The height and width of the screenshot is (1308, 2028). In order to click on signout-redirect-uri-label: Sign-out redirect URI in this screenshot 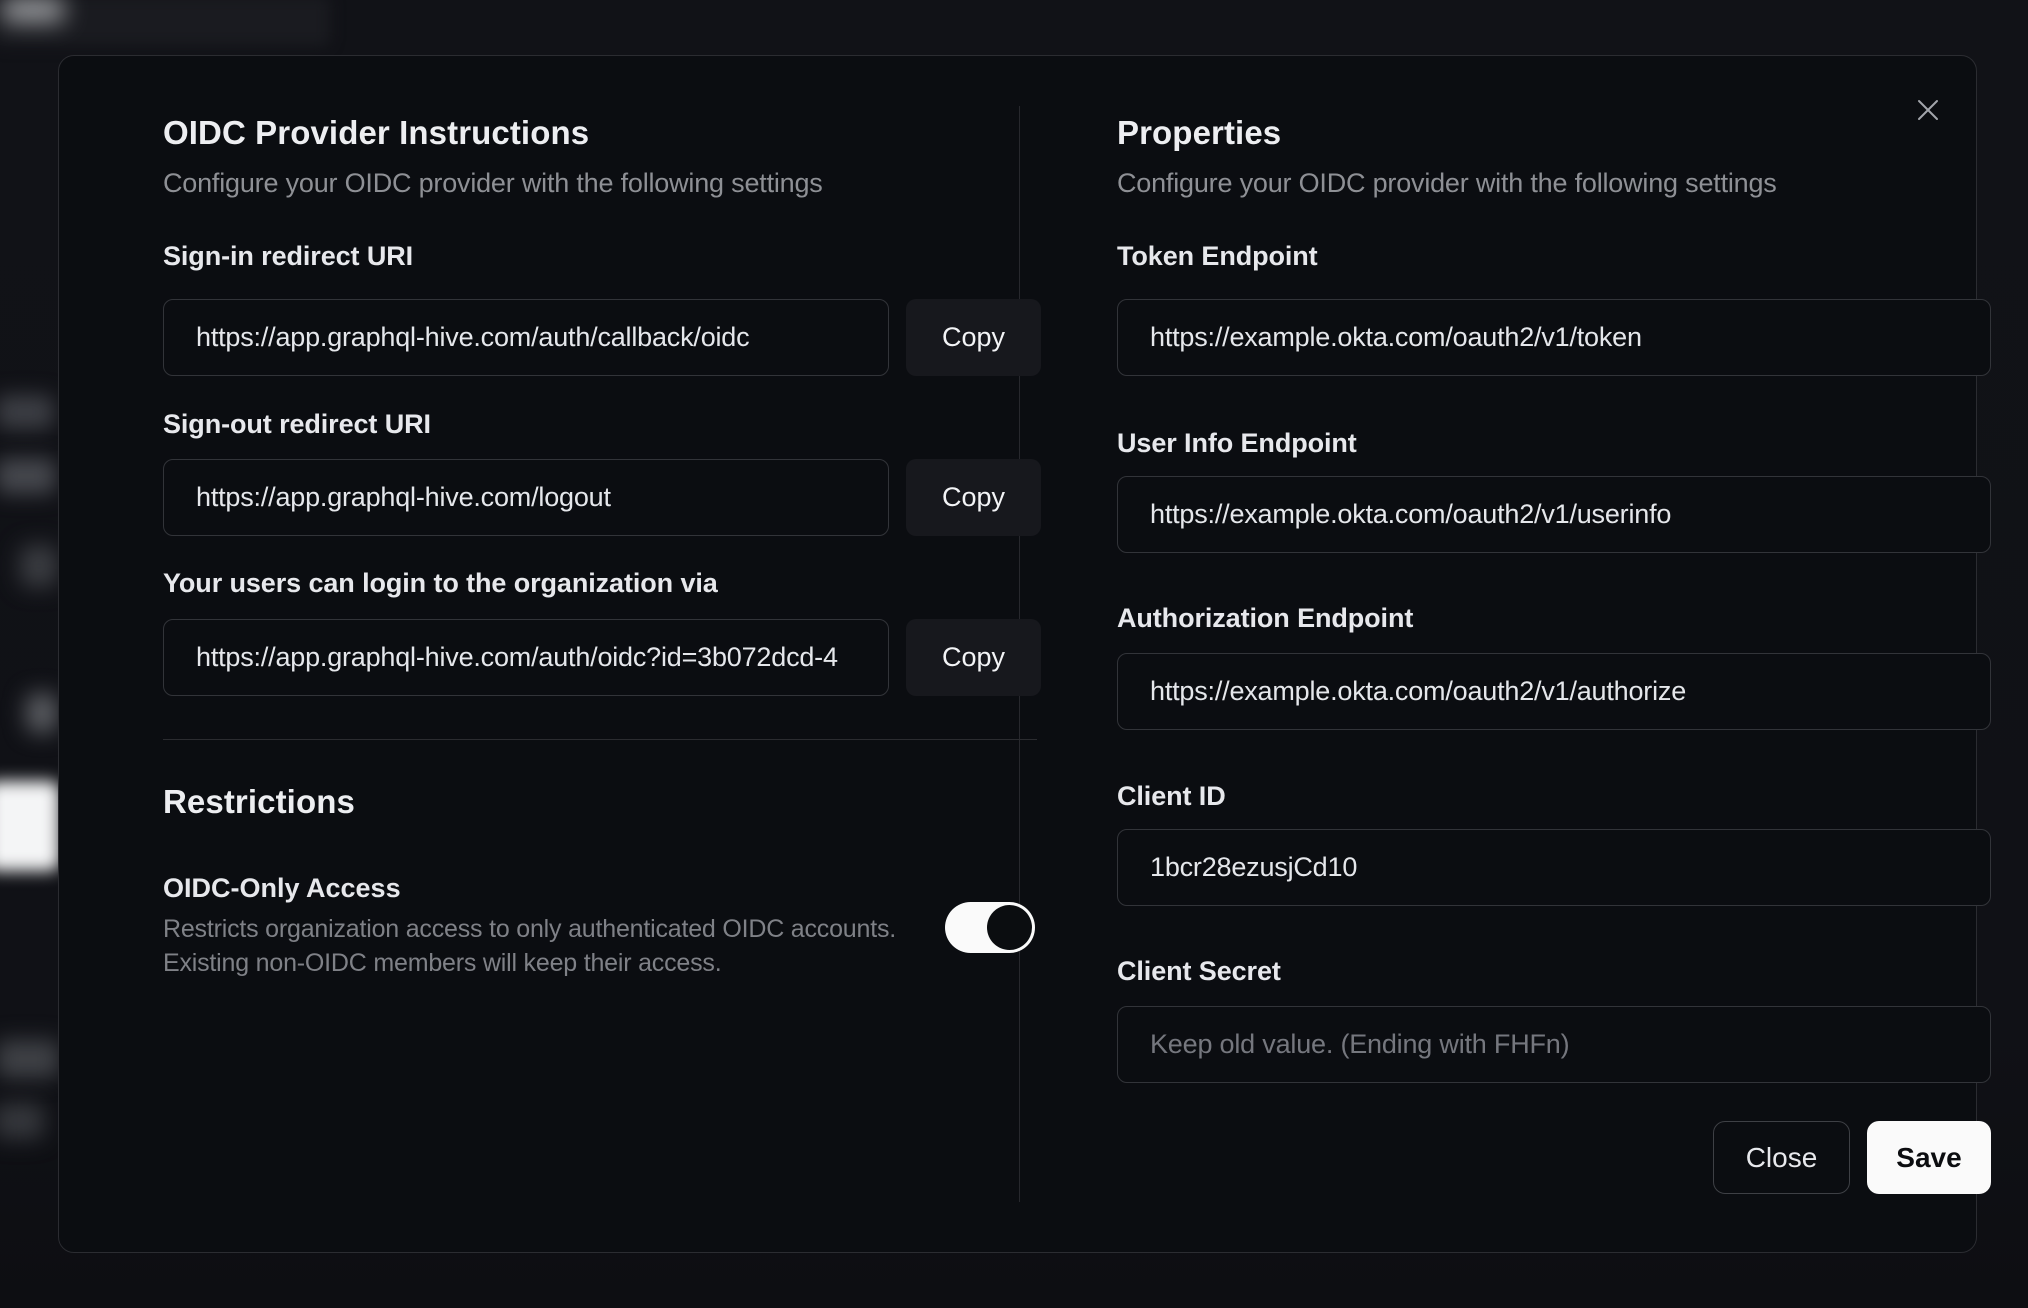, I will do `click(297, 424)`.